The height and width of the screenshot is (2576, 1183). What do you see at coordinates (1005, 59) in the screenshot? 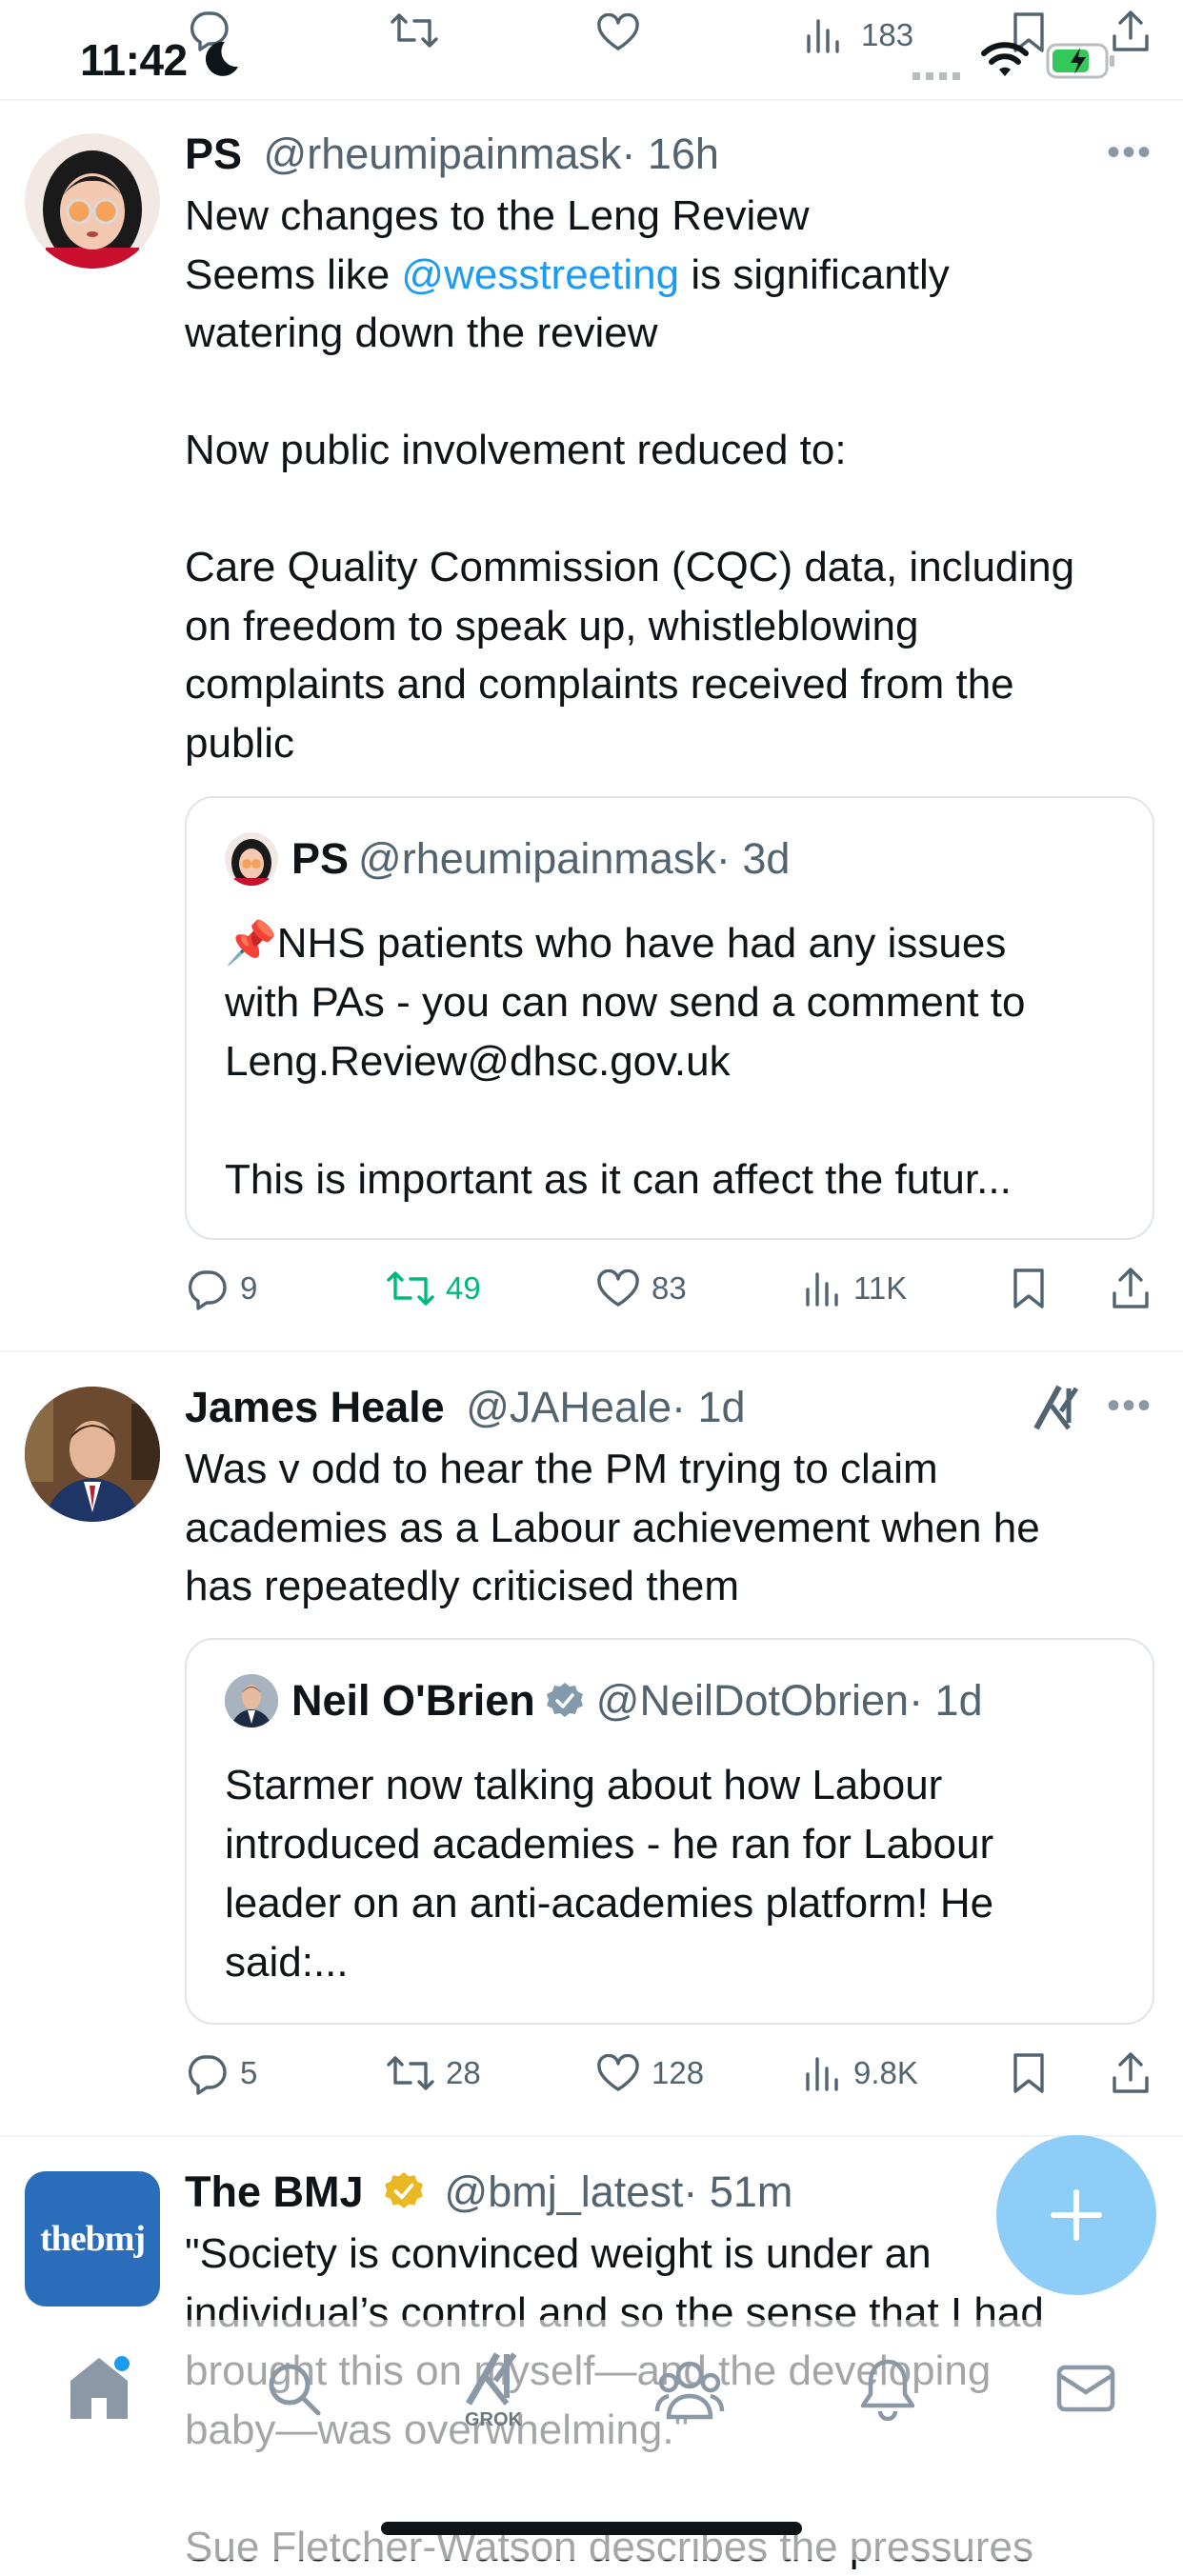
I see `wifi-icon` at bounding box center [1005, 59].